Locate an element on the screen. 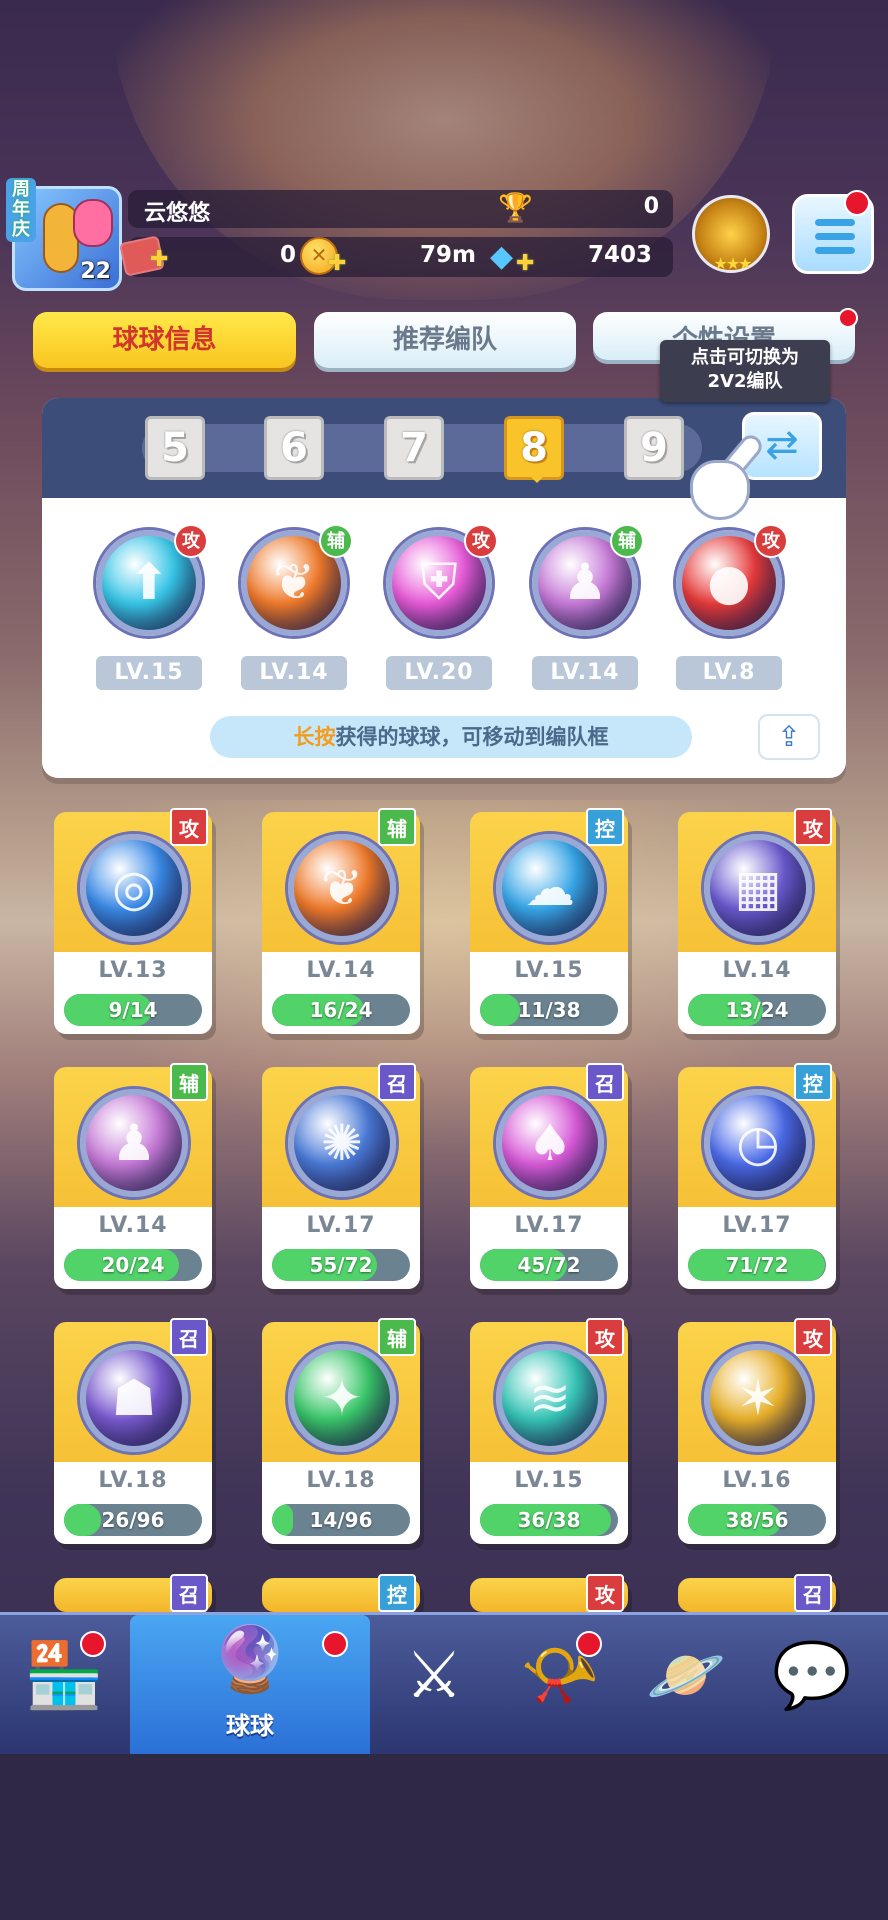 The height and width of the screenshot is (1920, 888). ball-card-partial: 攻 is located at coordinates (549, 1593).